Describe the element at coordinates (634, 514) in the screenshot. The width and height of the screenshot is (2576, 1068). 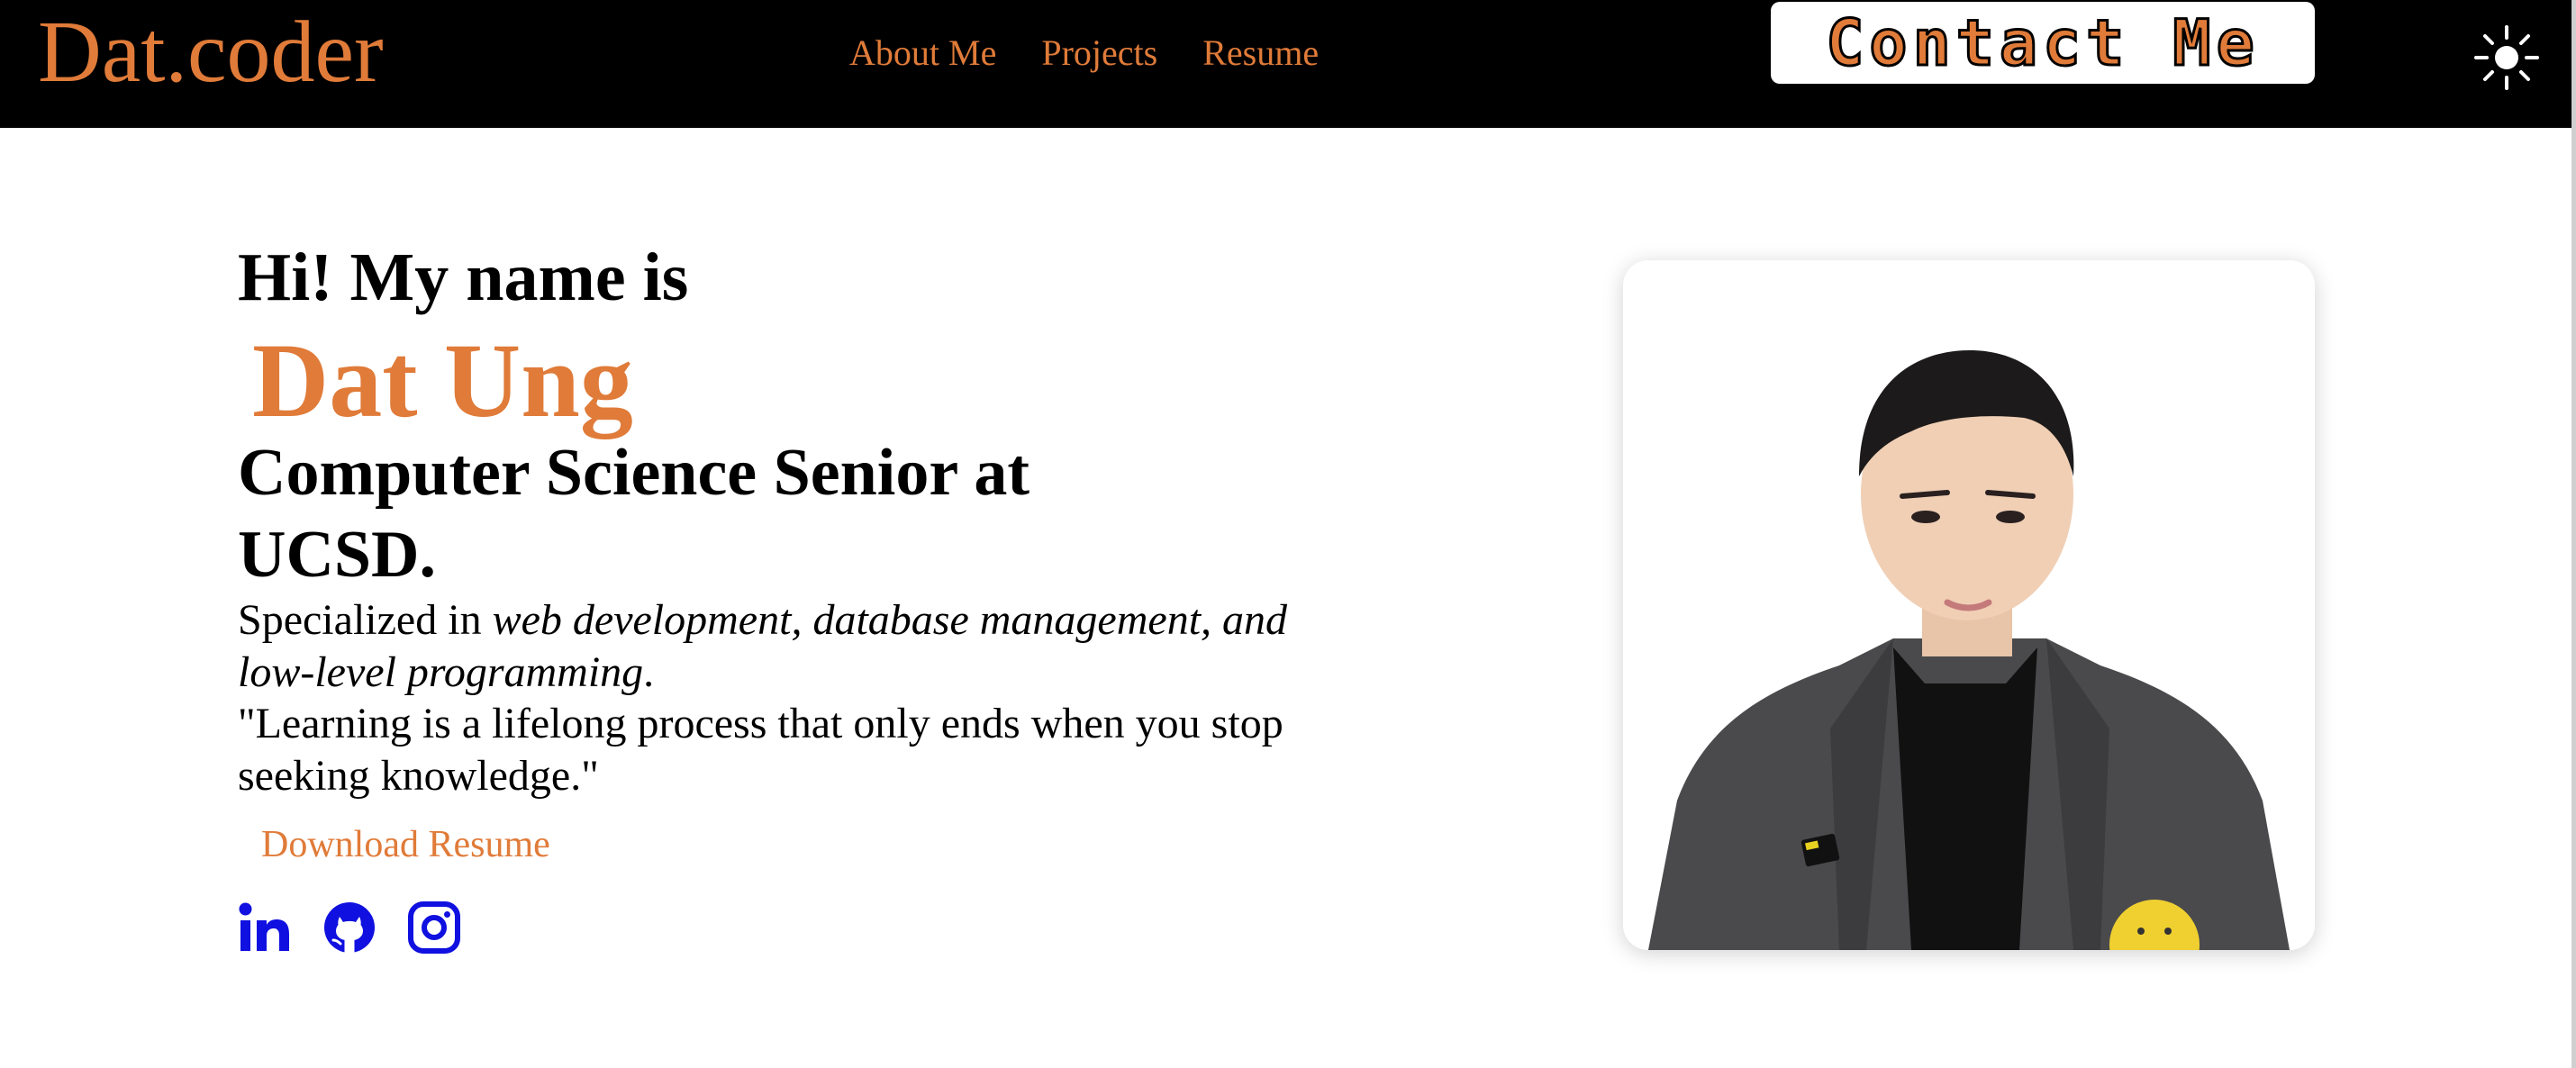
I see `role-heading: Computer Science Senior at UCSD.` at that location.